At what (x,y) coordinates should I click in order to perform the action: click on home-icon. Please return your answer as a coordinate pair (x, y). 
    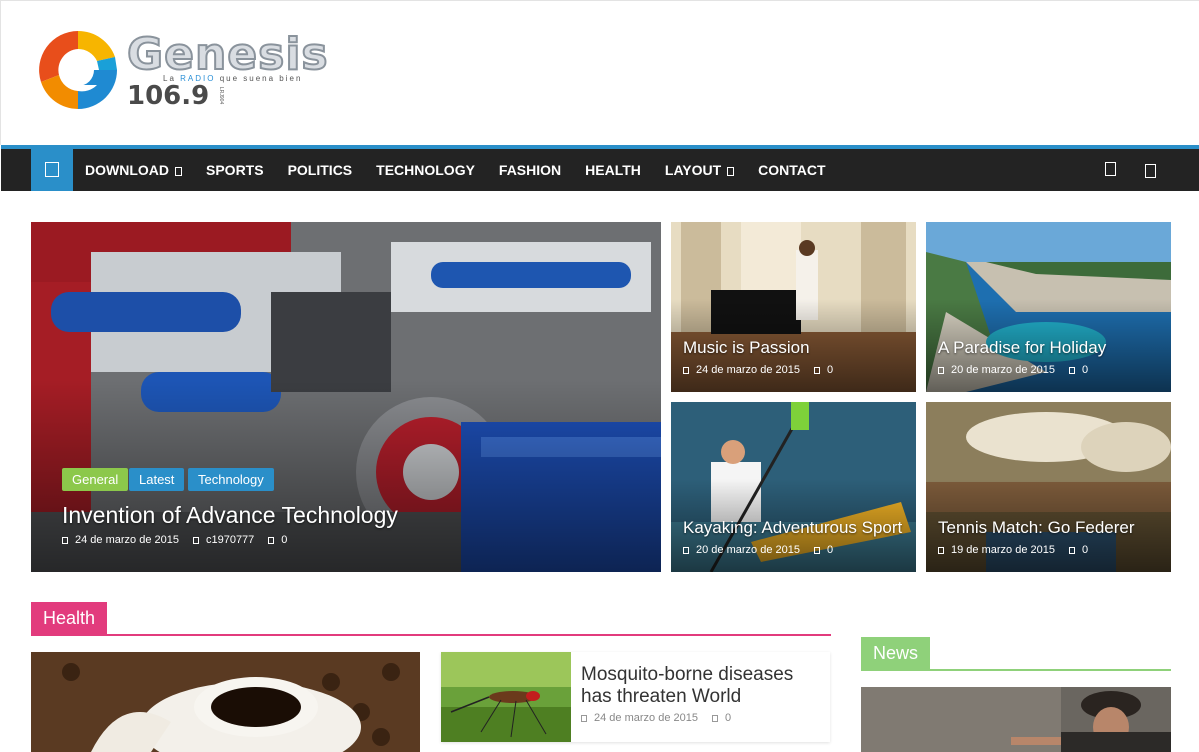
    Looking at the image, I should click on (52, 169).